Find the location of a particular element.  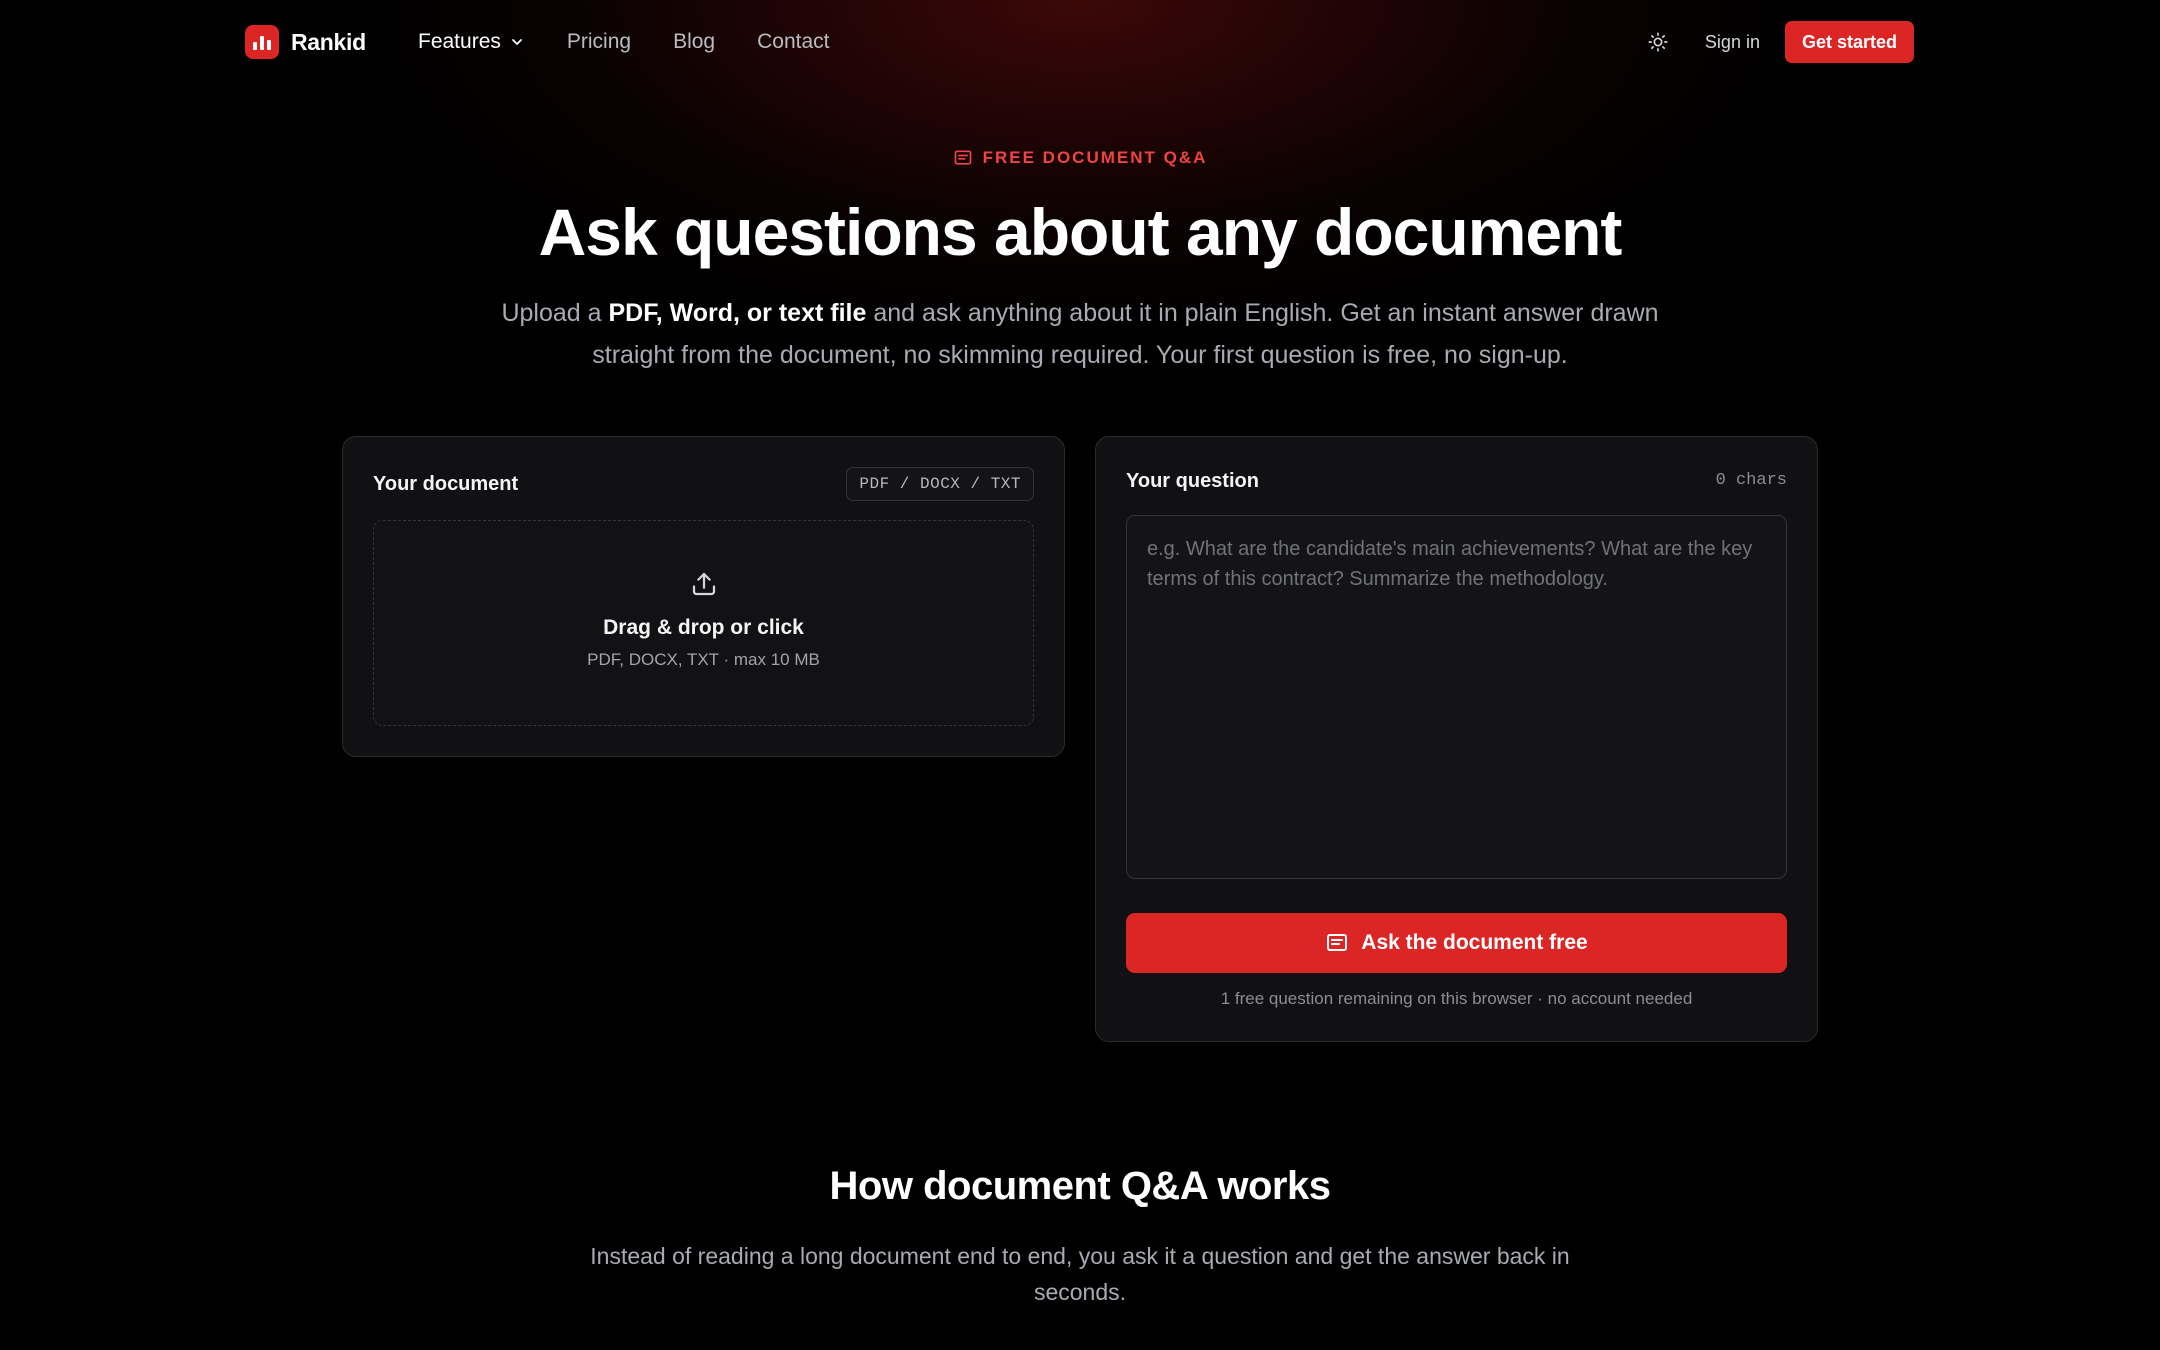

hero-subtitle-pre: Upload a is located at coordinates (555, 313).